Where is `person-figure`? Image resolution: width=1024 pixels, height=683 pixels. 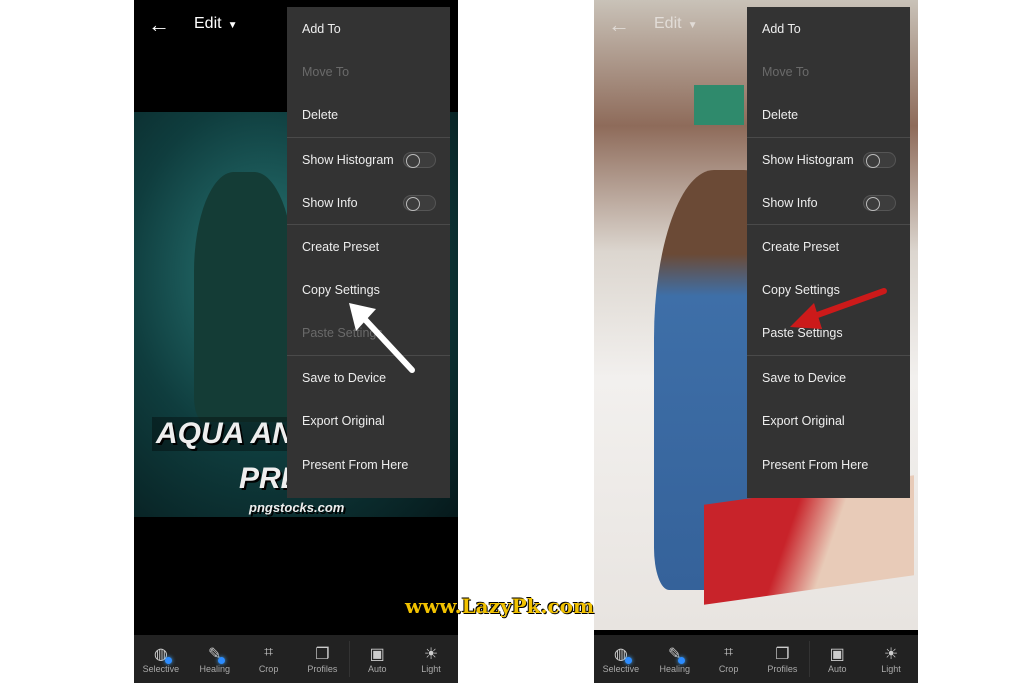
person-figure is located at coordinates (244, 297).